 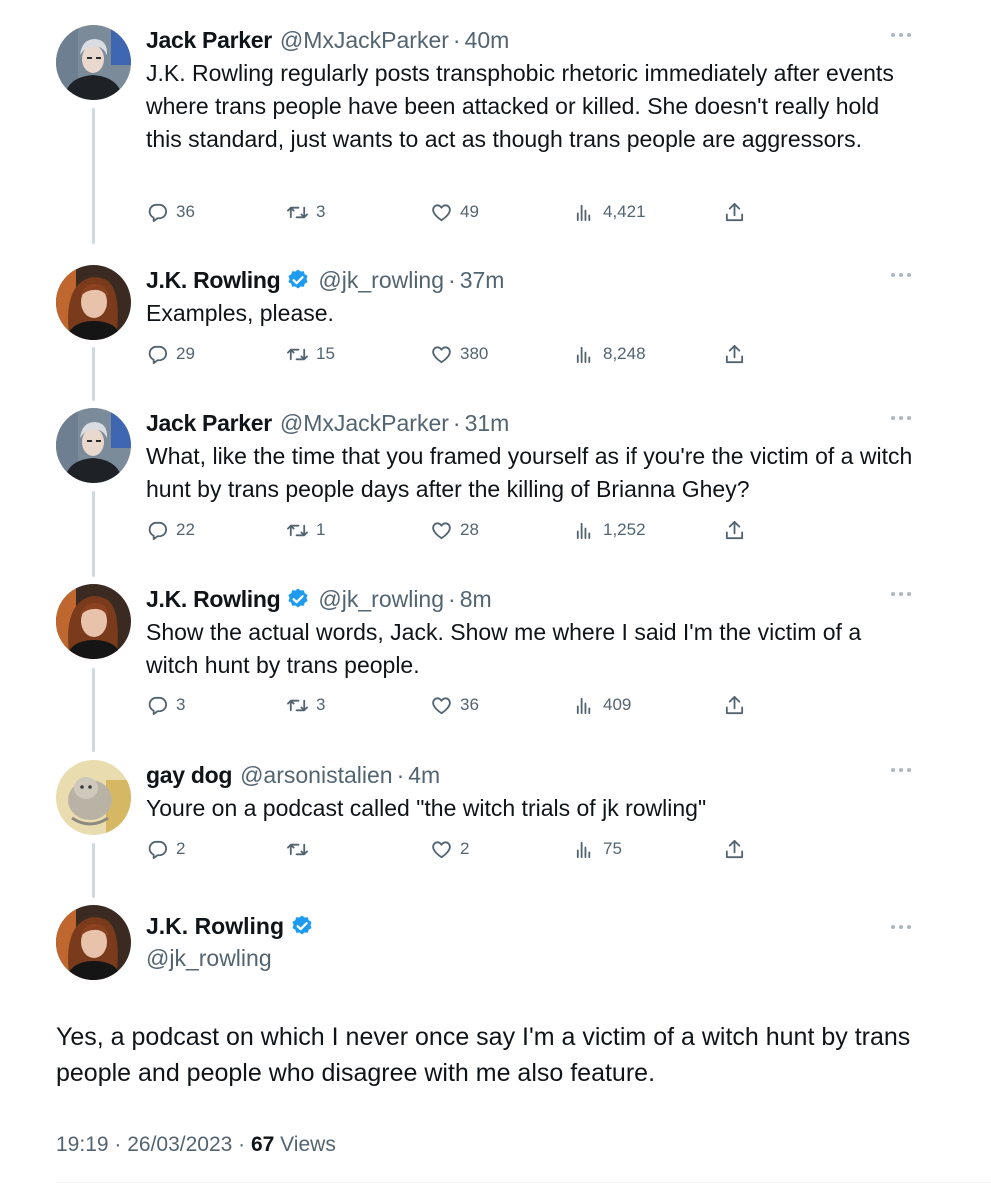 I want to click on views-count: 409, so click(x=617, y=704).